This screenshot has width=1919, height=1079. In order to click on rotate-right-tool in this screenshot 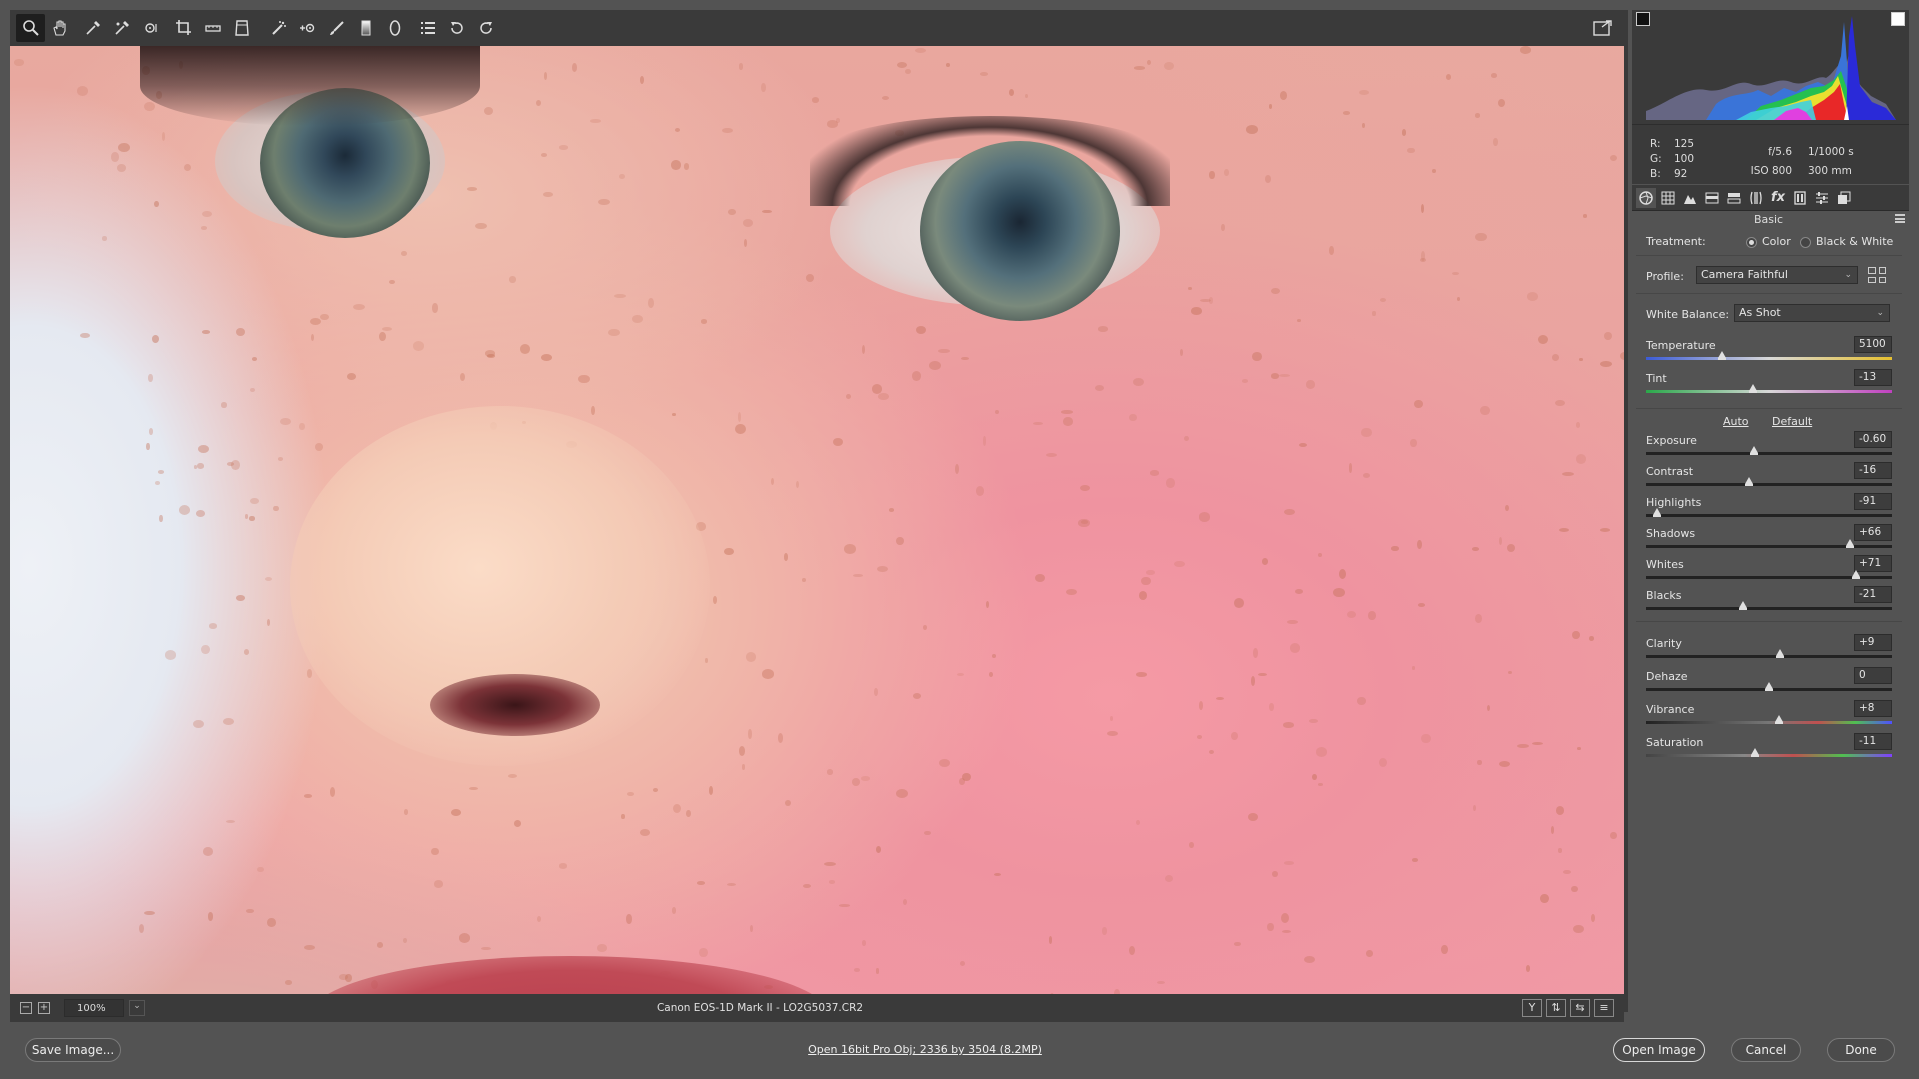, I will do `click(485, 28)`.